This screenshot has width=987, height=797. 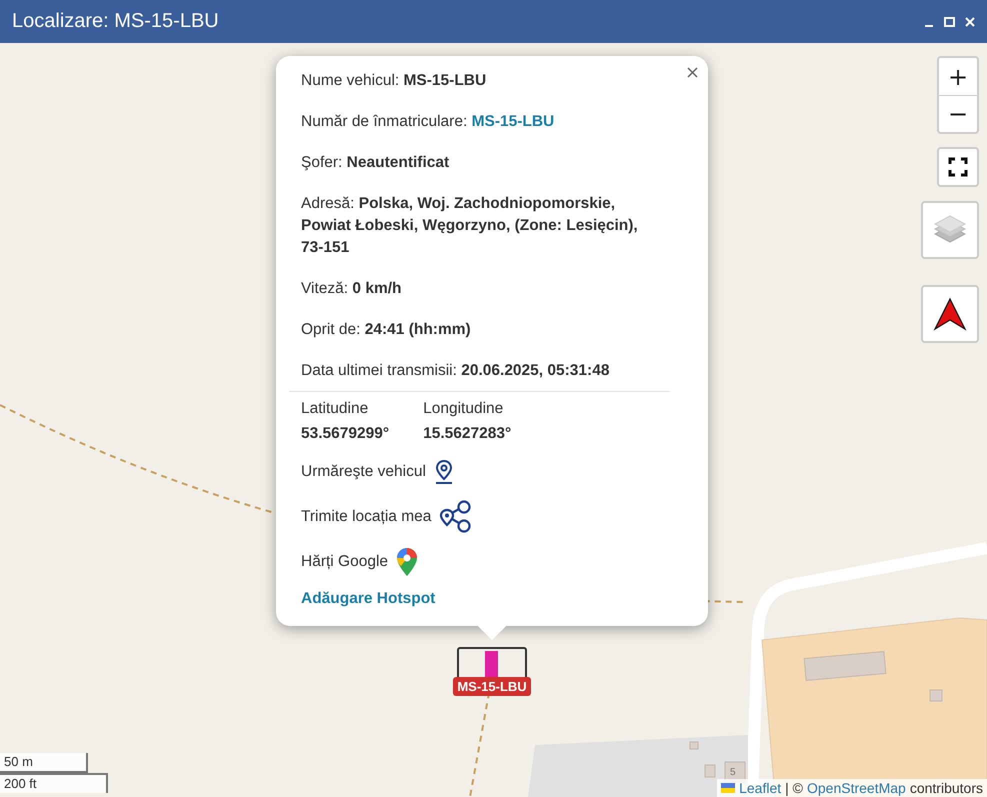 What do you see at coordinates (345, 434) in the screenshot?
I see `coordinate-value: 53.5679299°` at bounding box center [345, 434].